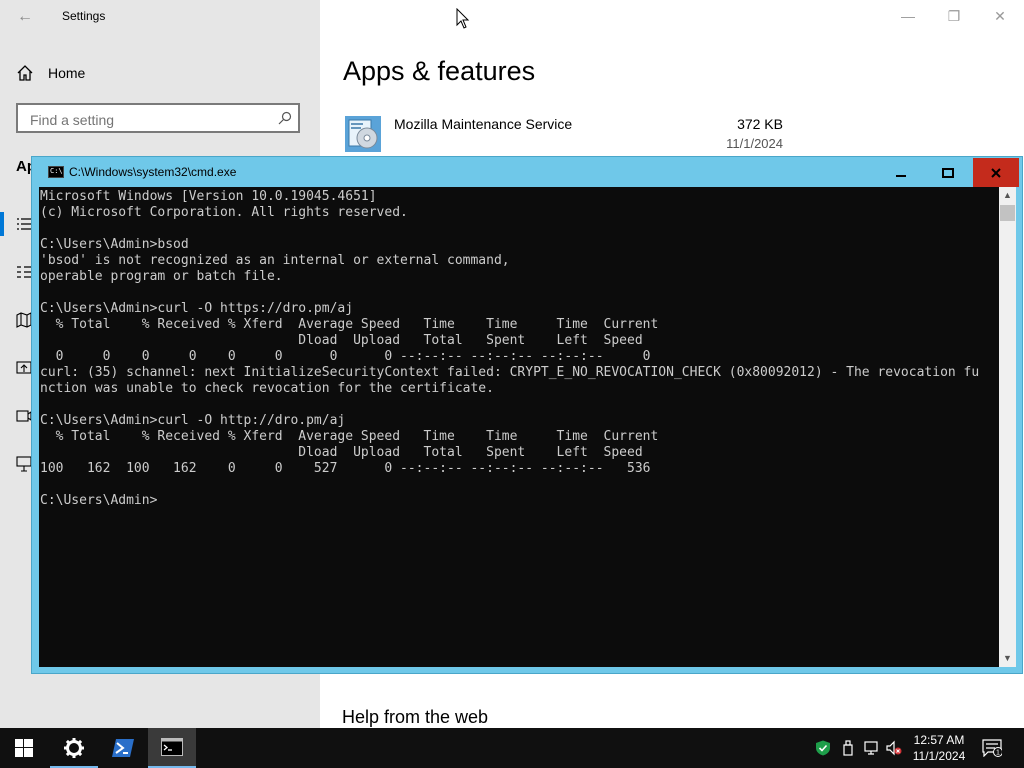 This screenshot has height=768, width=1024. I want to click on network-icon, so click(872, 748).